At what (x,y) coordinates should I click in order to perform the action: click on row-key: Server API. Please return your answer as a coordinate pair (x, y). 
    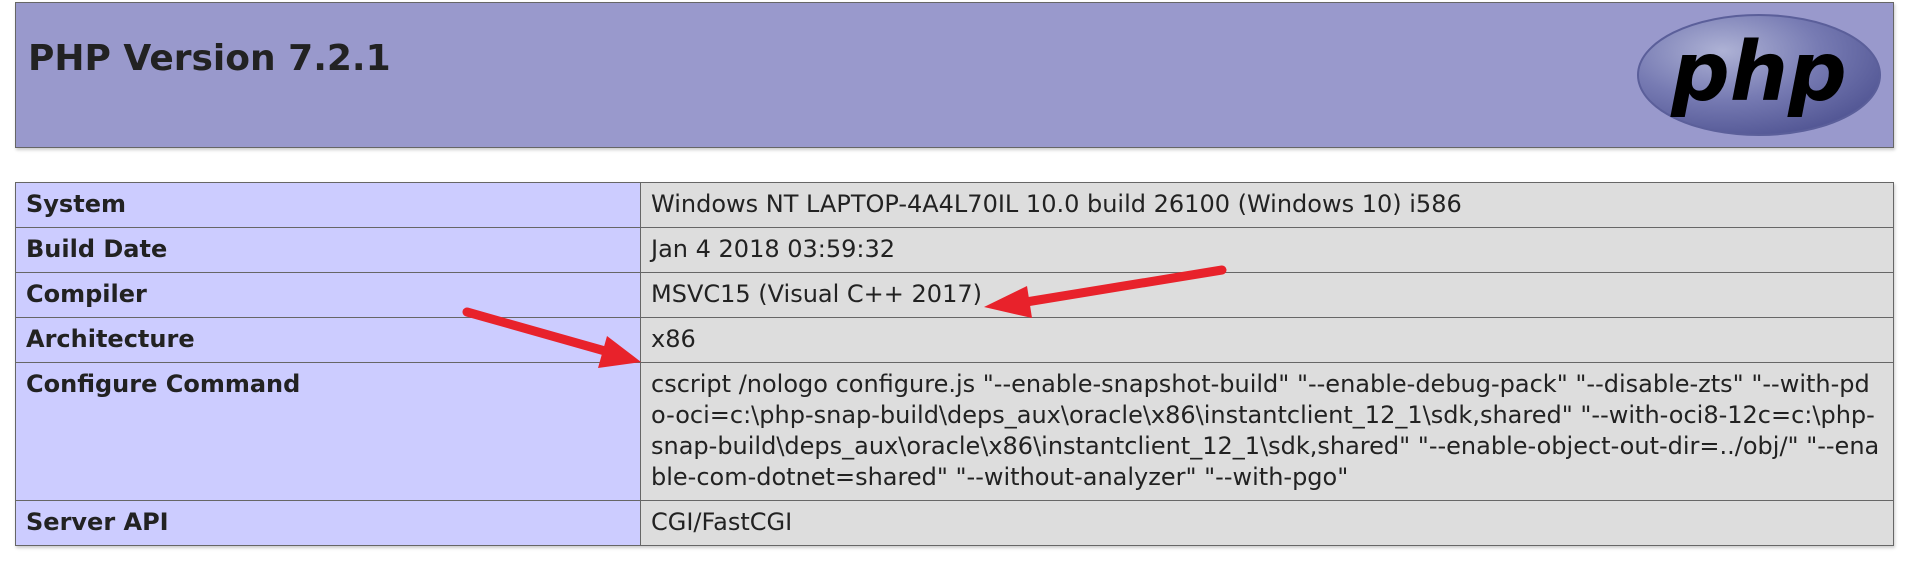
    Looking at the image, I should click on (328, 523).